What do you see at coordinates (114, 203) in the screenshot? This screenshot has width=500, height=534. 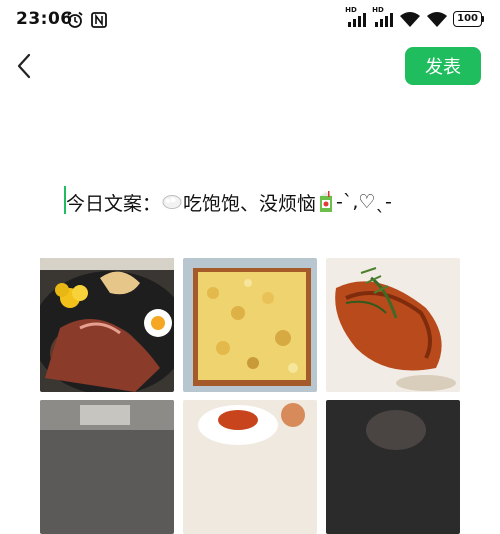 I see `caption-label: 今日文案：` at bounding box center [114, 203].